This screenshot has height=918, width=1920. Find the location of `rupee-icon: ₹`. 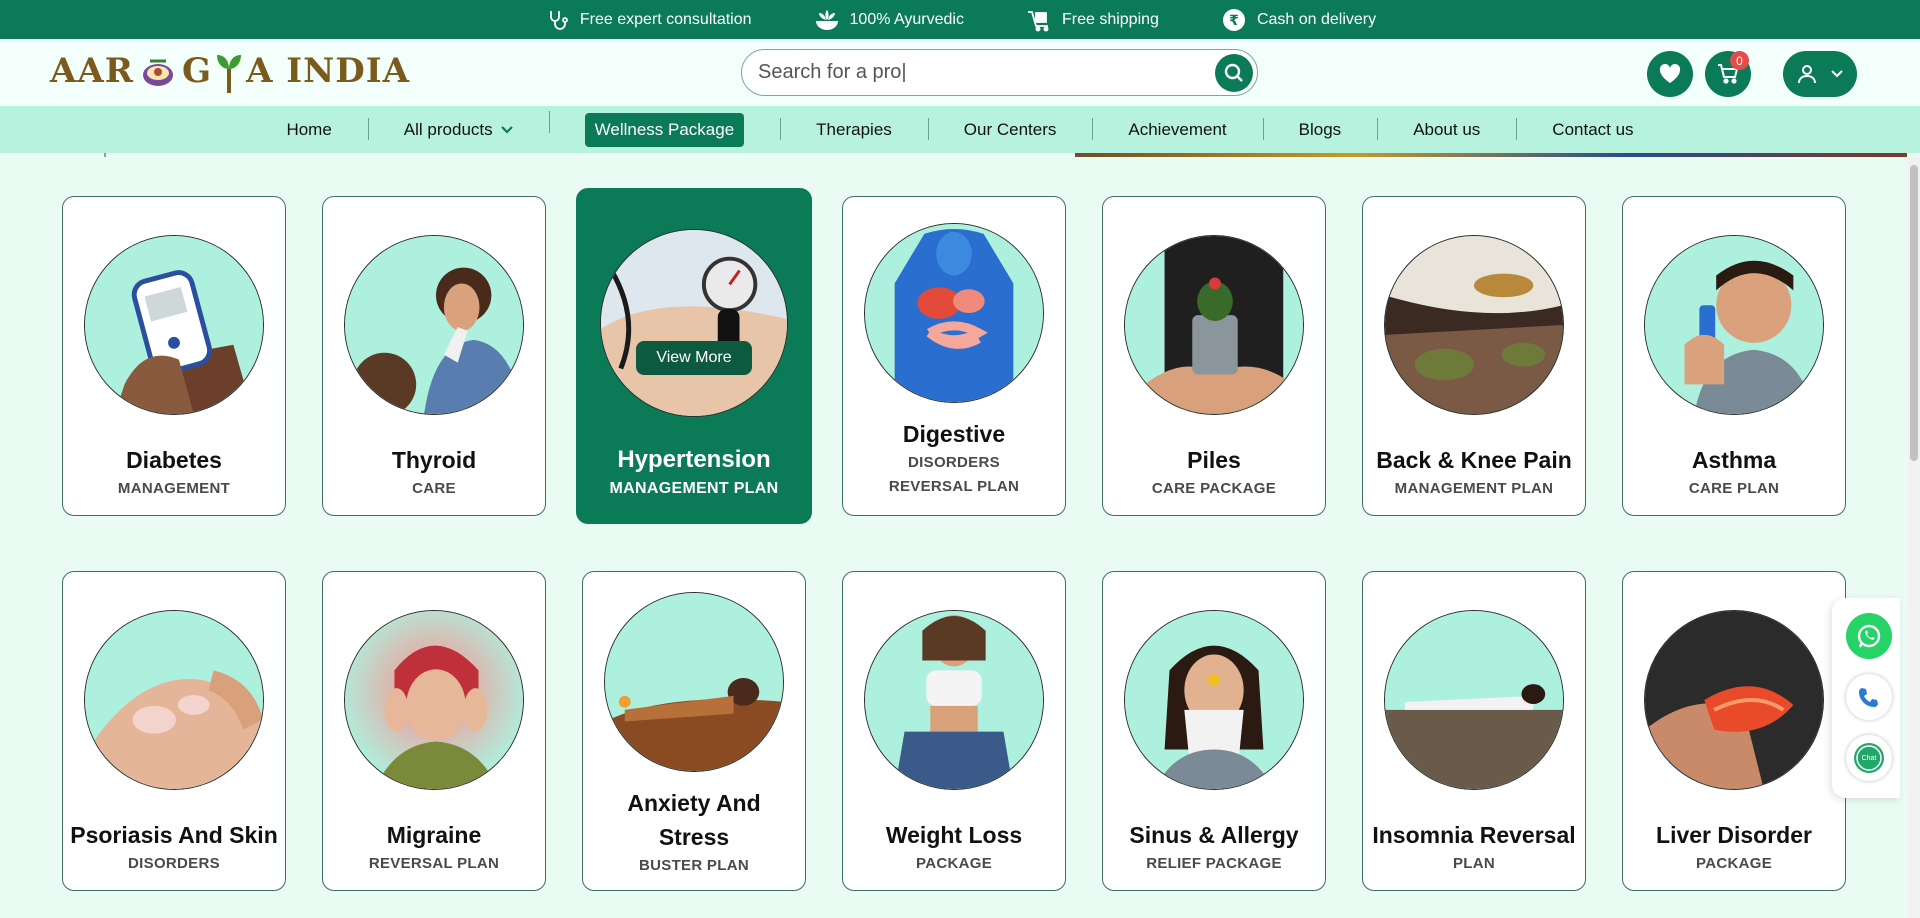

rupee-icon: ₹ is located at coordinates (1234, 20).